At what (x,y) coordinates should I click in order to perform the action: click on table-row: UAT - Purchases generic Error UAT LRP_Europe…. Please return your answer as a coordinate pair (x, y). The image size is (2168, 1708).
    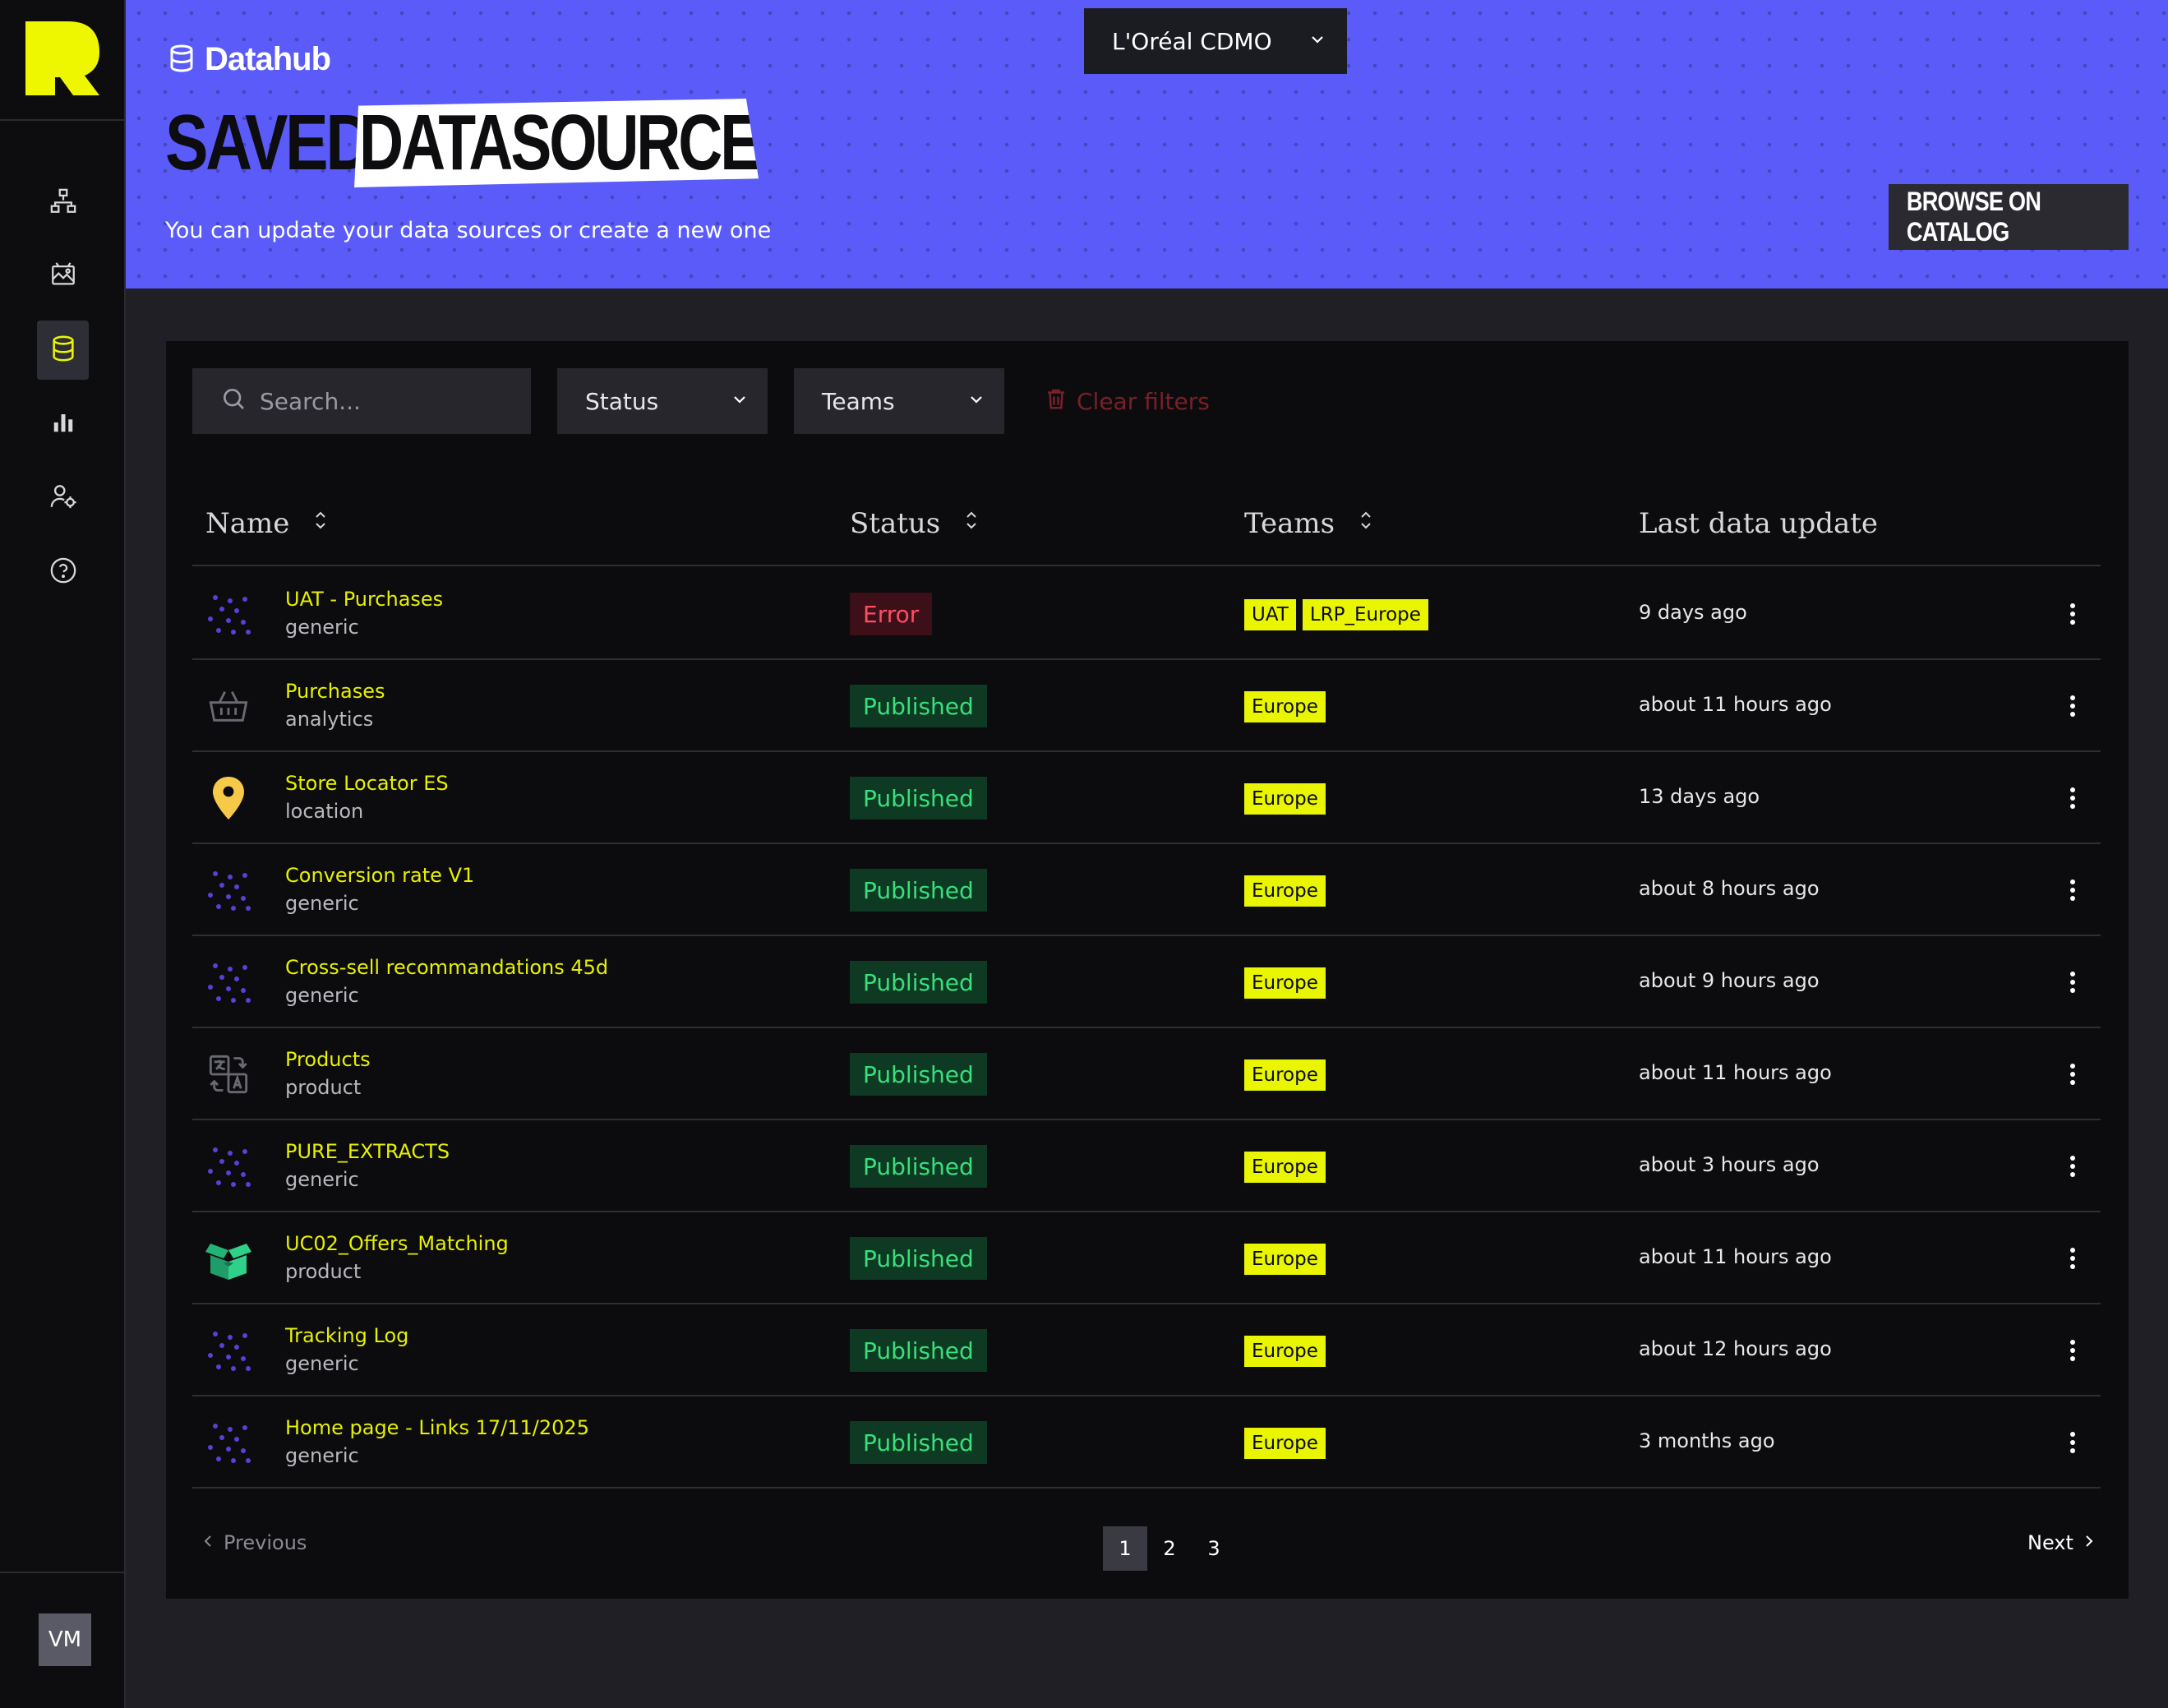
    Looking at the image, I should click on (1146, 614).